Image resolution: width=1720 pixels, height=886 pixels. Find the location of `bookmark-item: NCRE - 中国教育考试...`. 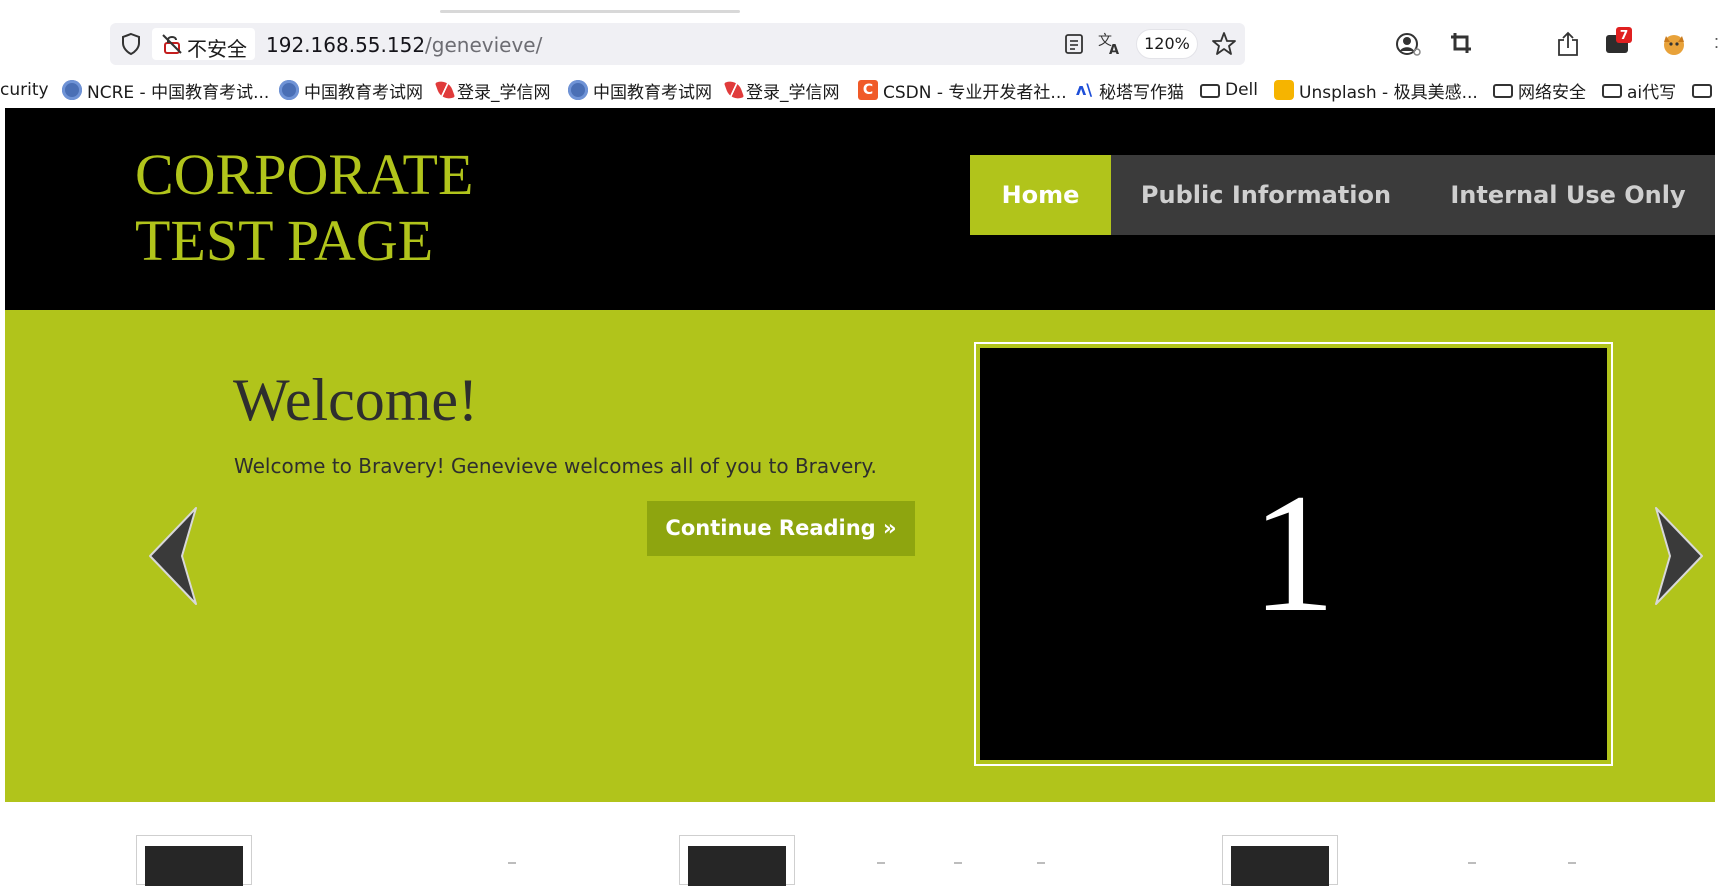

bookmark-item: NCRE - 中国教育考试... is located at coordinates (165, 90).